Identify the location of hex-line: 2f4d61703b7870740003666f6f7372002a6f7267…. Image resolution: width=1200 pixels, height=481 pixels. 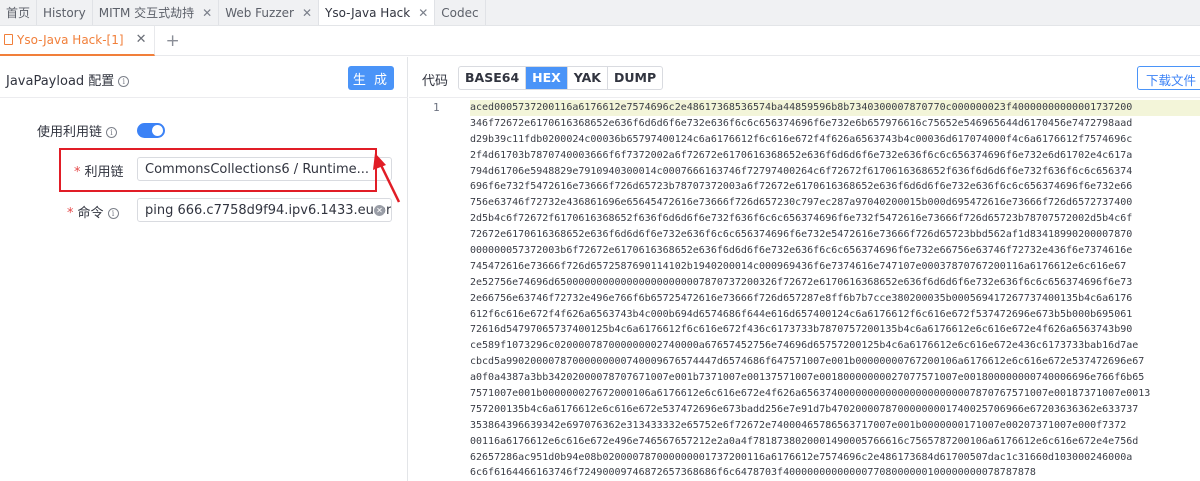
(801, 155).